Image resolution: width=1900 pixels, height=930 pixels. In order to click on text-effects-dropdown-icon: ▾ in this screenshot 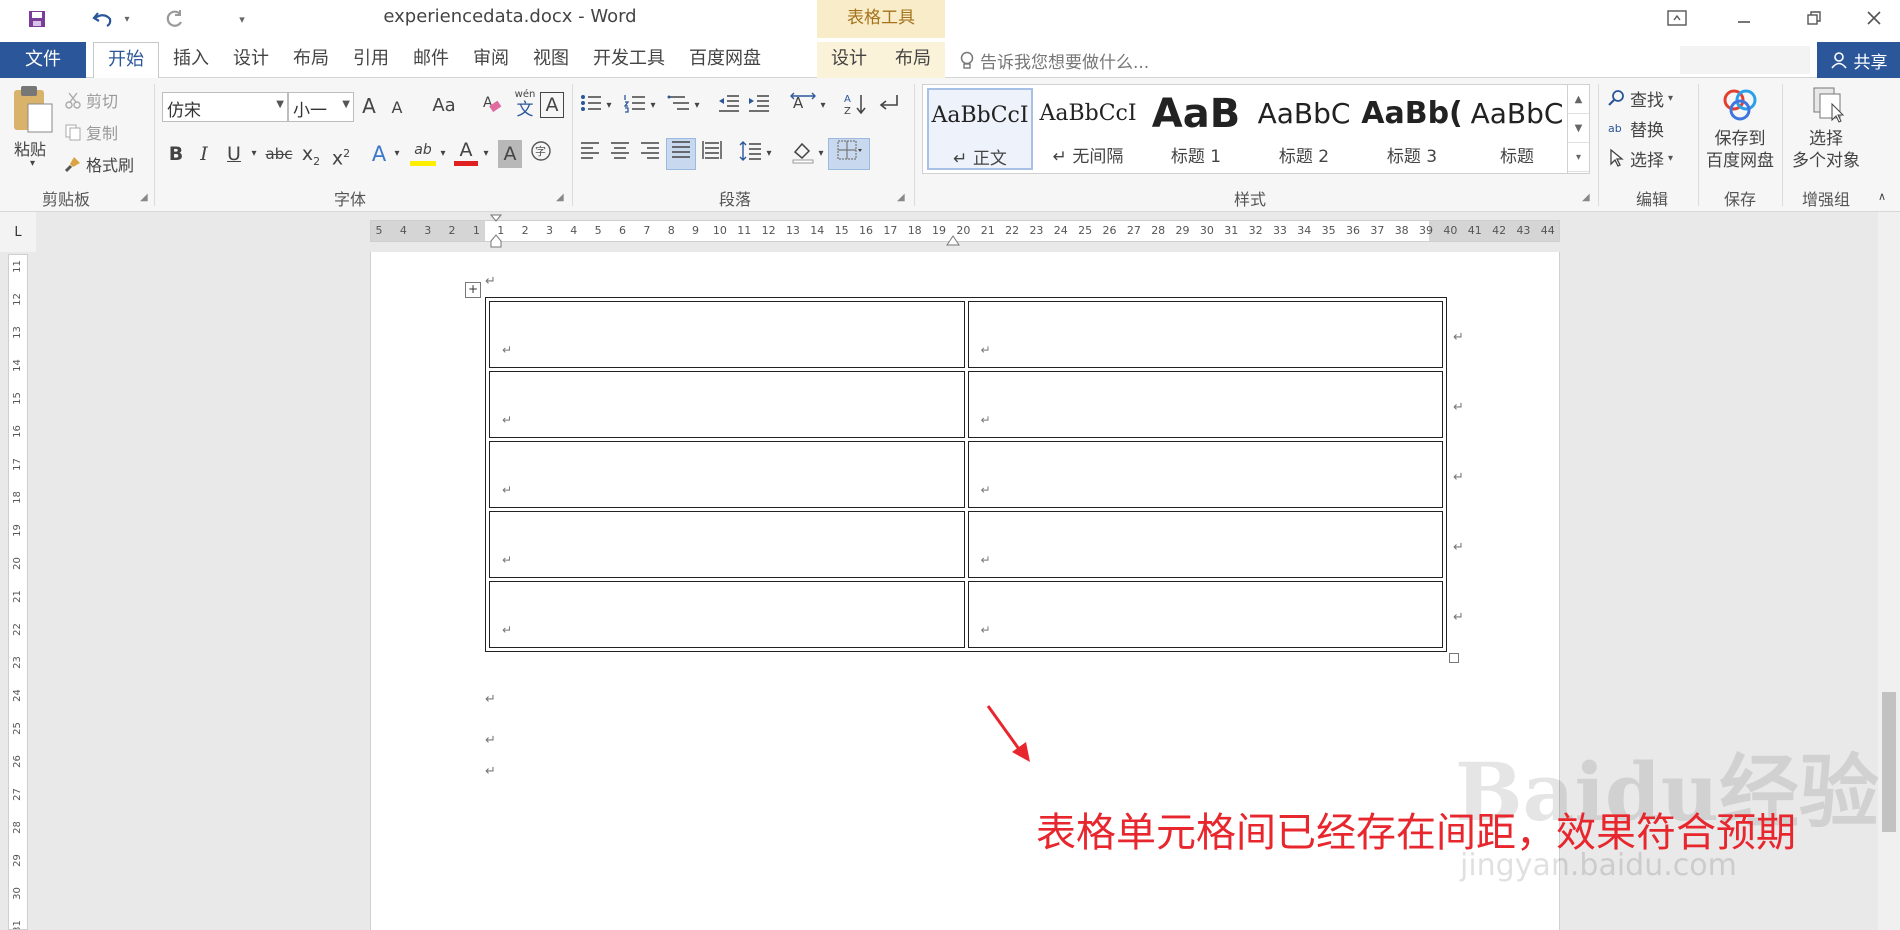, I will do `click(397, 154)`.